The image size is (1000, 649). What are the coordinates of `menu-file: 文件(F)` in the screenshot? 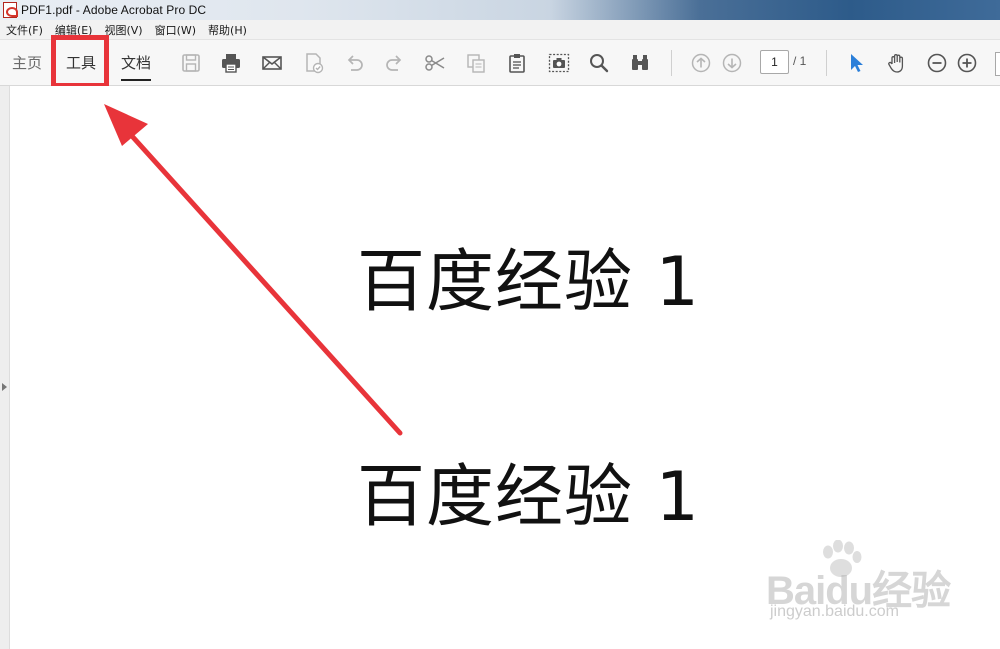 It's located at (24, 30).